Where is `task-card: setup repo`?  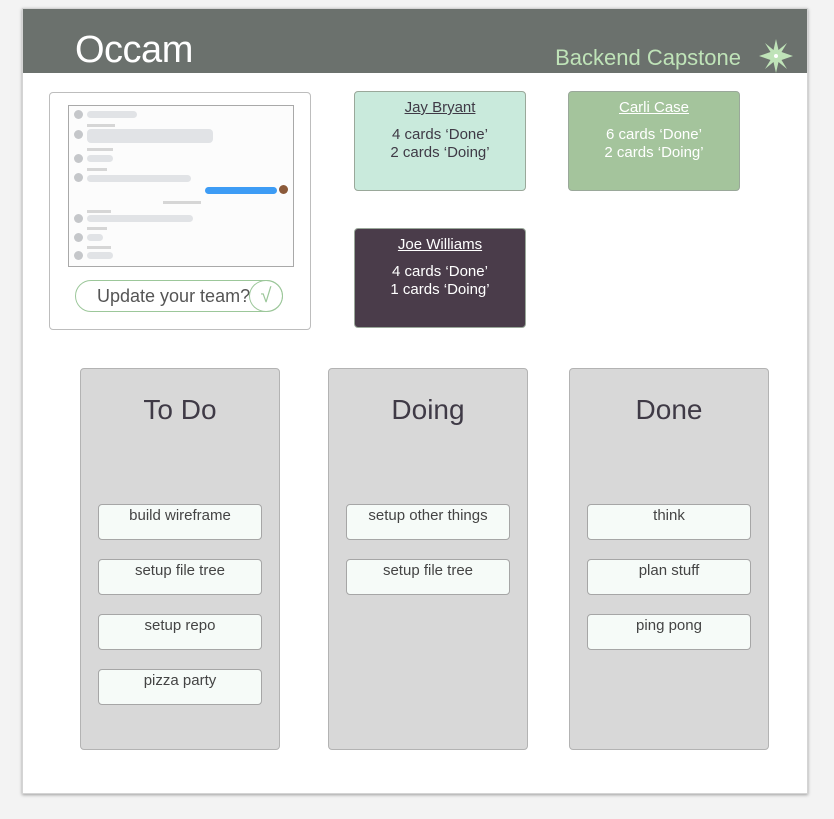
task-card: setup repo is located at coordinates (180, 632).